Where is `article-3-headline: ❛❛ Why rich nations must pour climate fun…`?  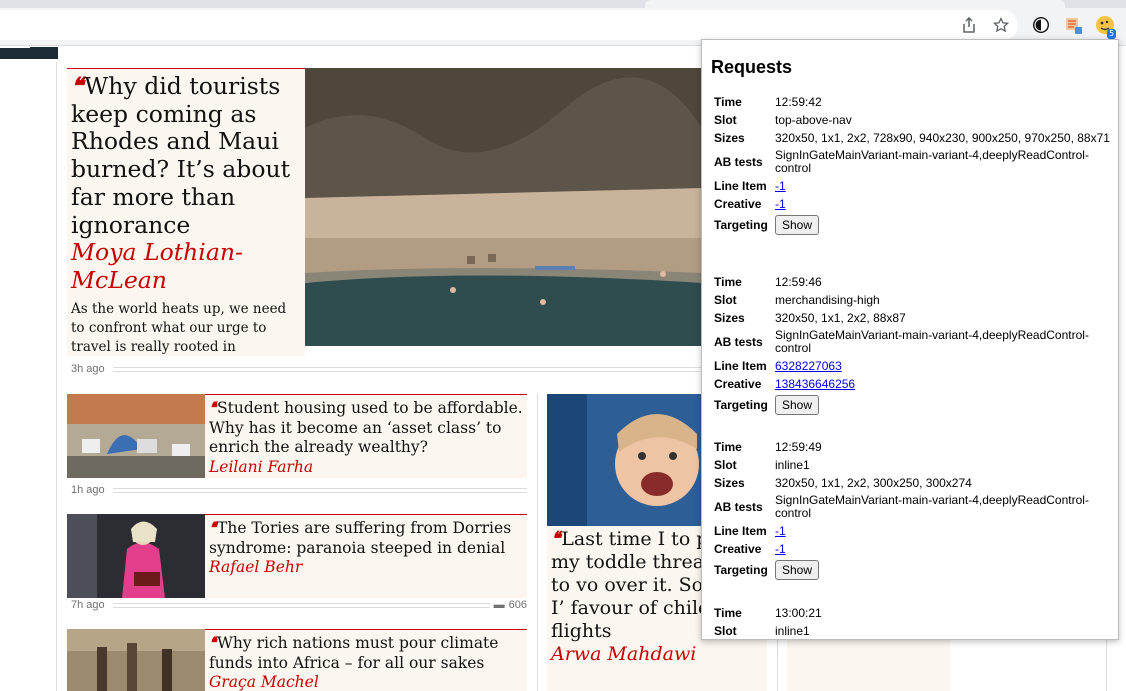
article-3-headline: ❛❛ Why rich nations must pour climate fun… is located at coordinates (367, 662).